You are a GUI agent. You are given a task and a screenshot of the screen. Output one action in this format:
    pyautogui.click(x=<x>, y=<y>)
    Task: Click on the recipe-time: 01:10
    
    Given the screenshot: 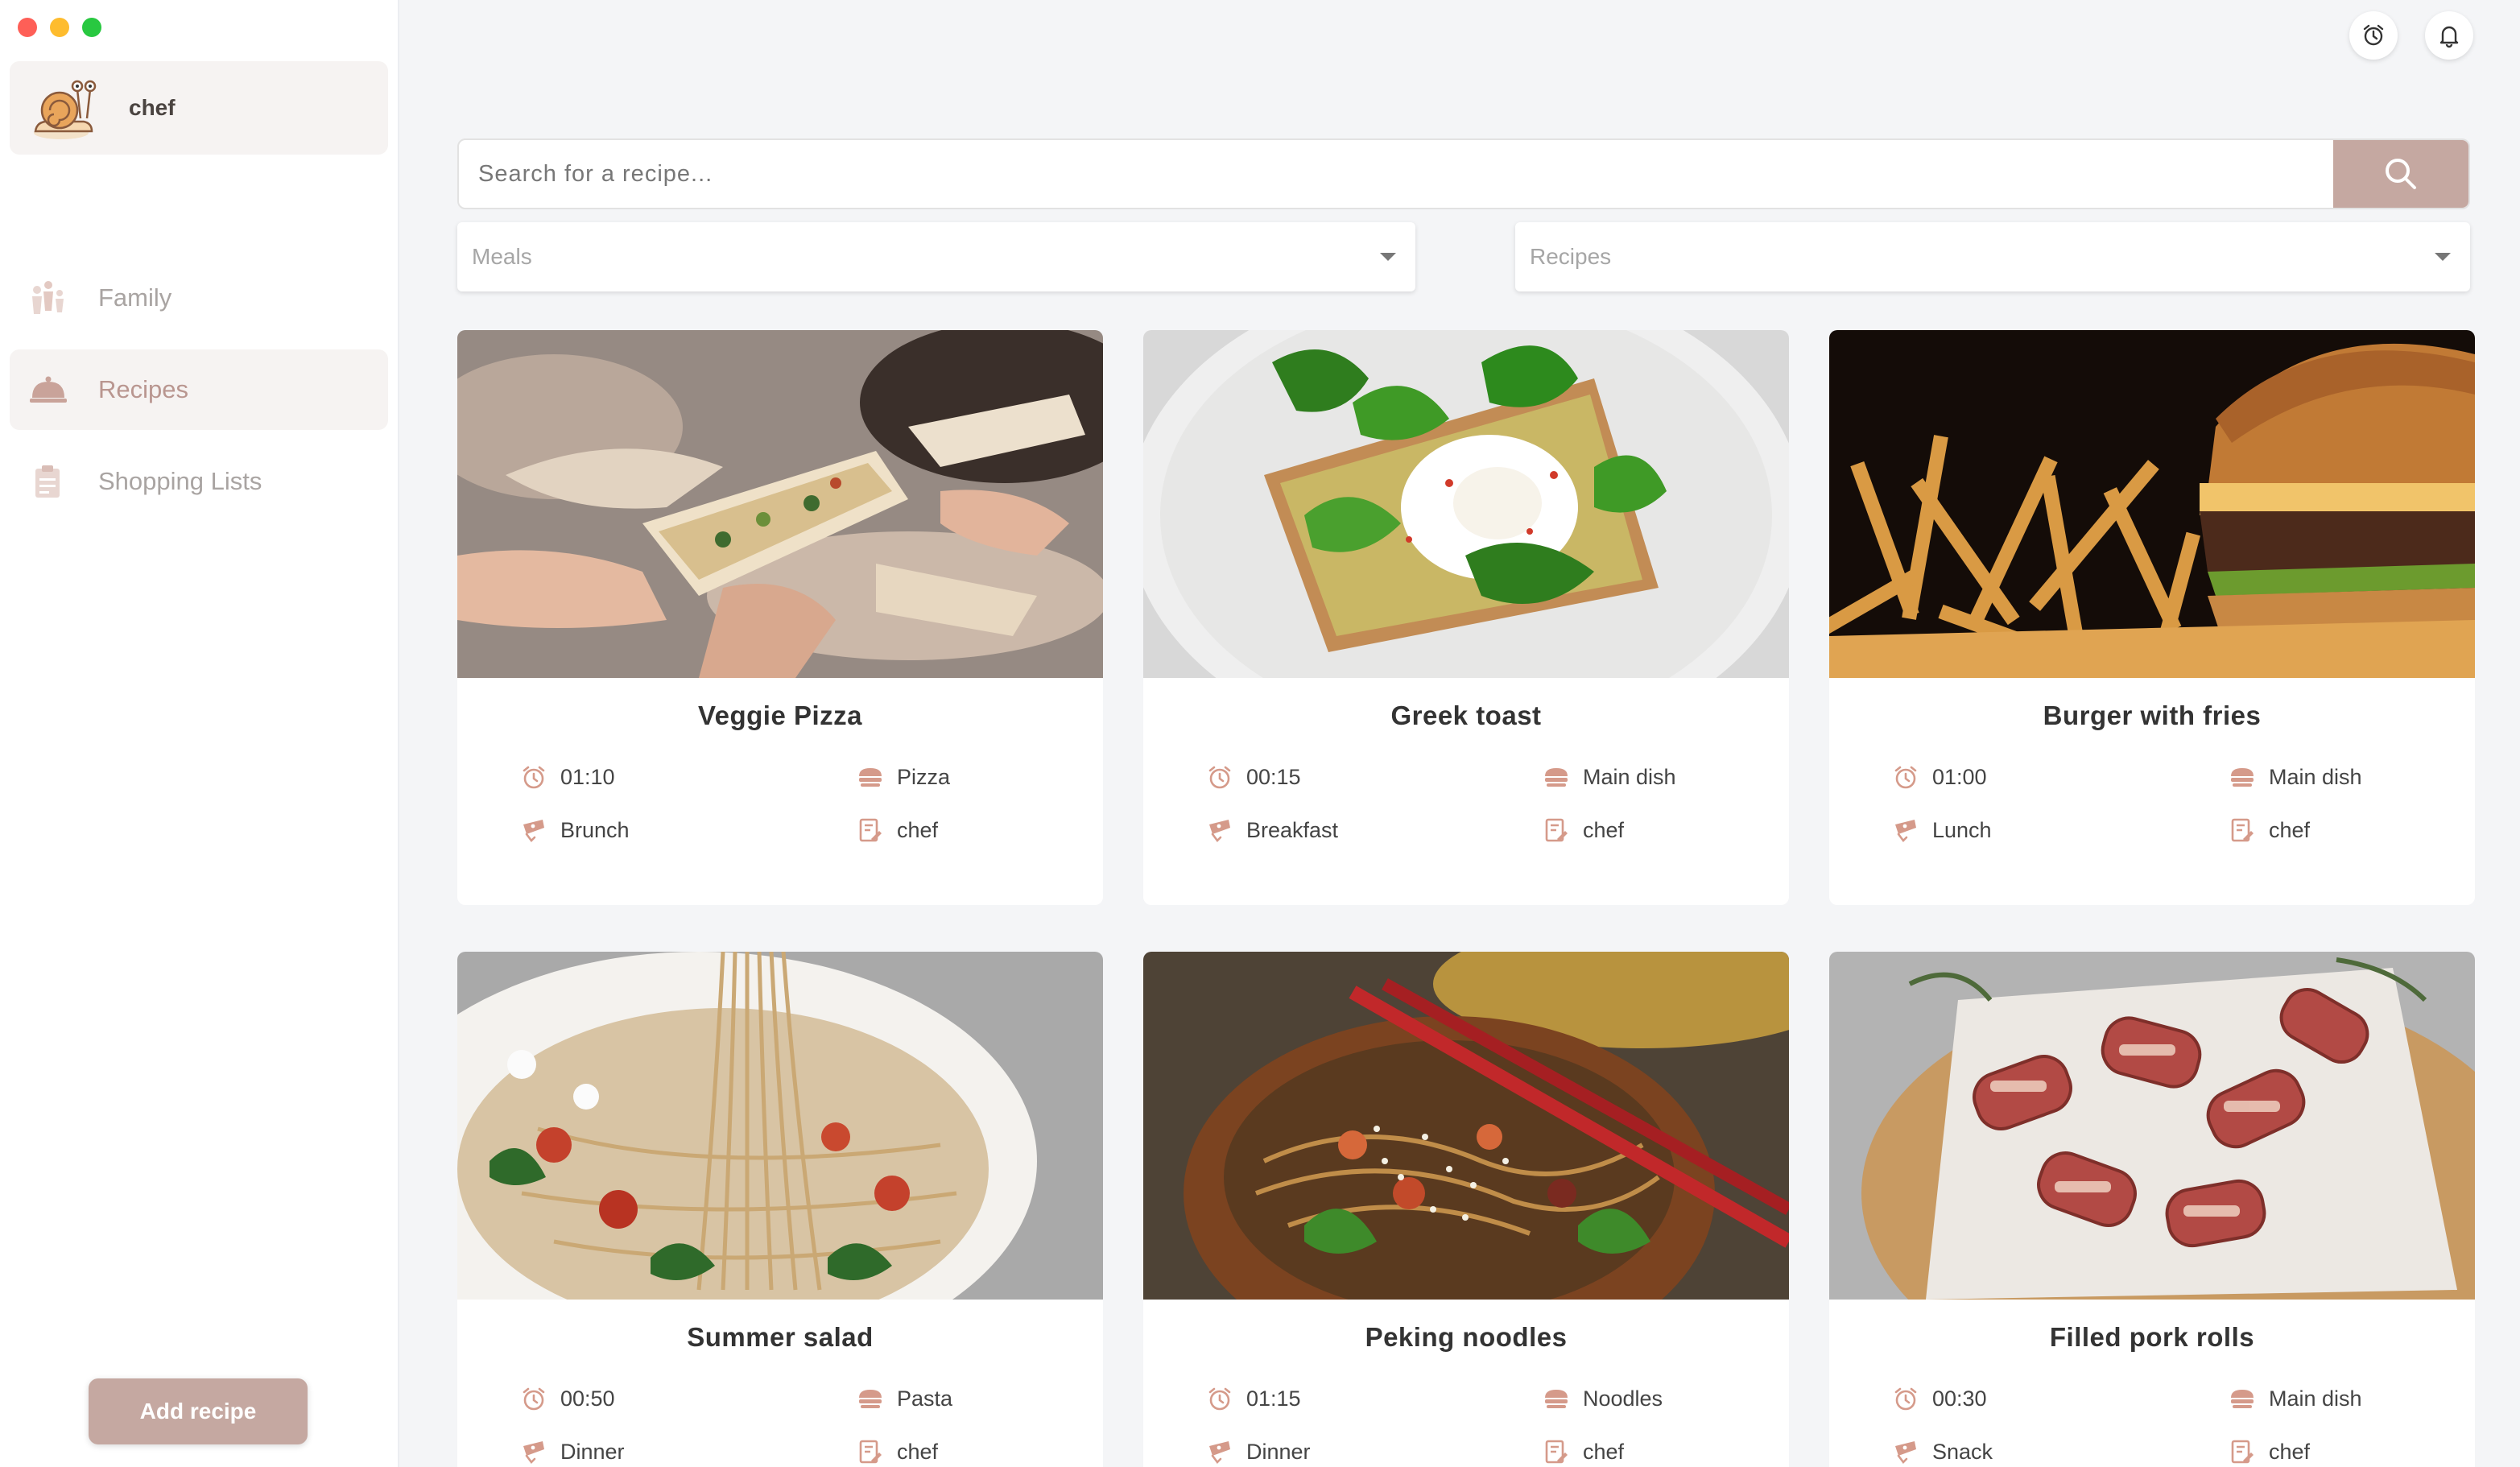 What is the action you would take?
    pyautogui.click(x=568, y=777)
    